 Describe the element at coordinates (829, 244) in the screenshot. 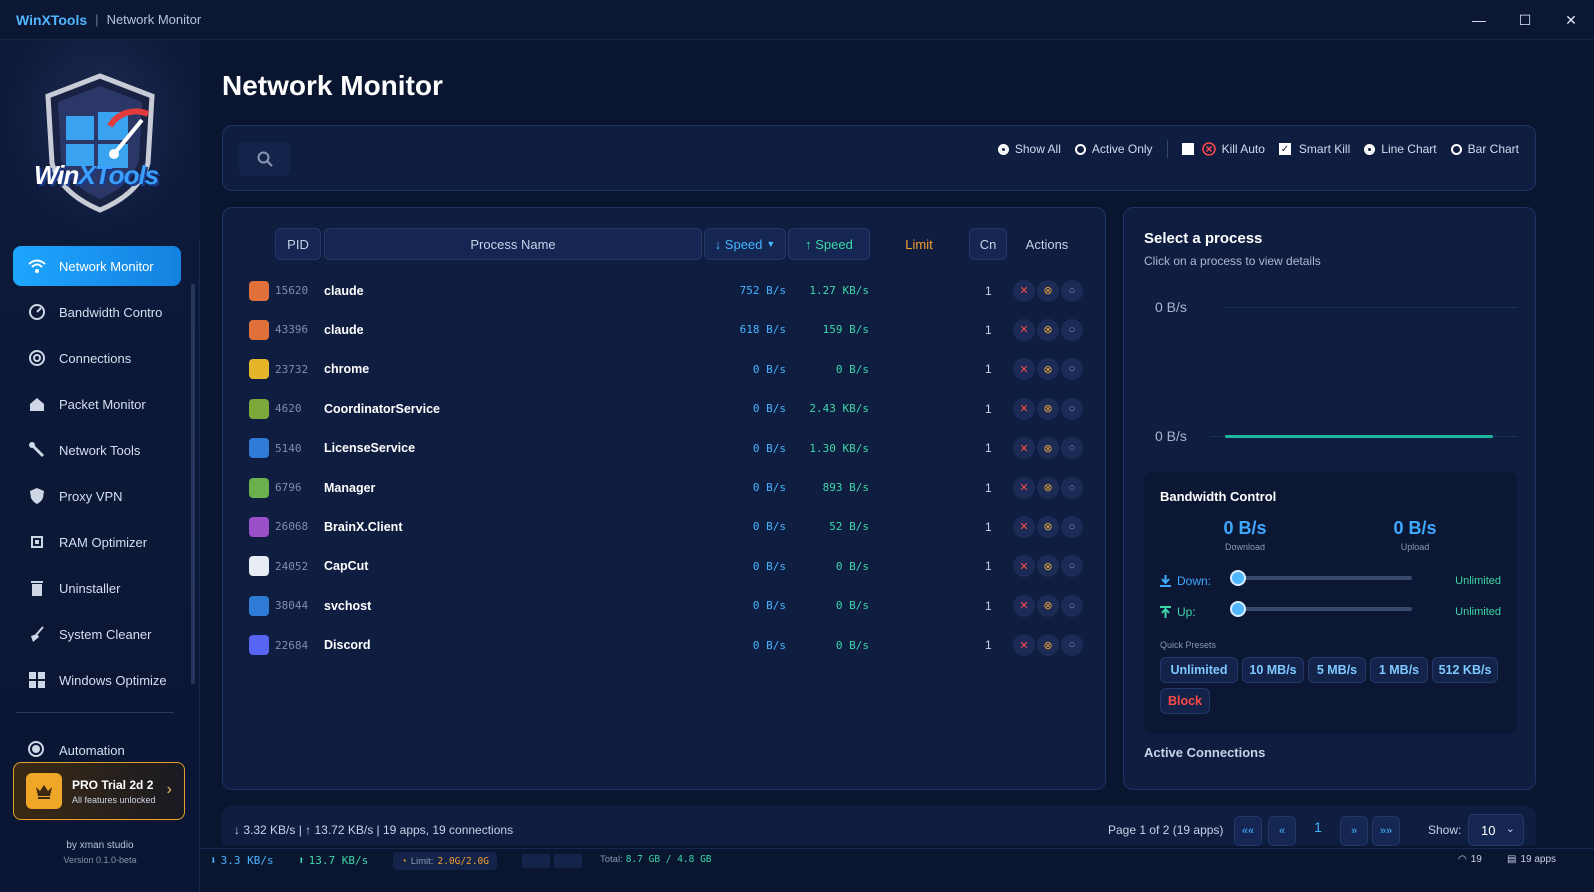

I see `column-header-up-speed: ↑ Speed` at that location.